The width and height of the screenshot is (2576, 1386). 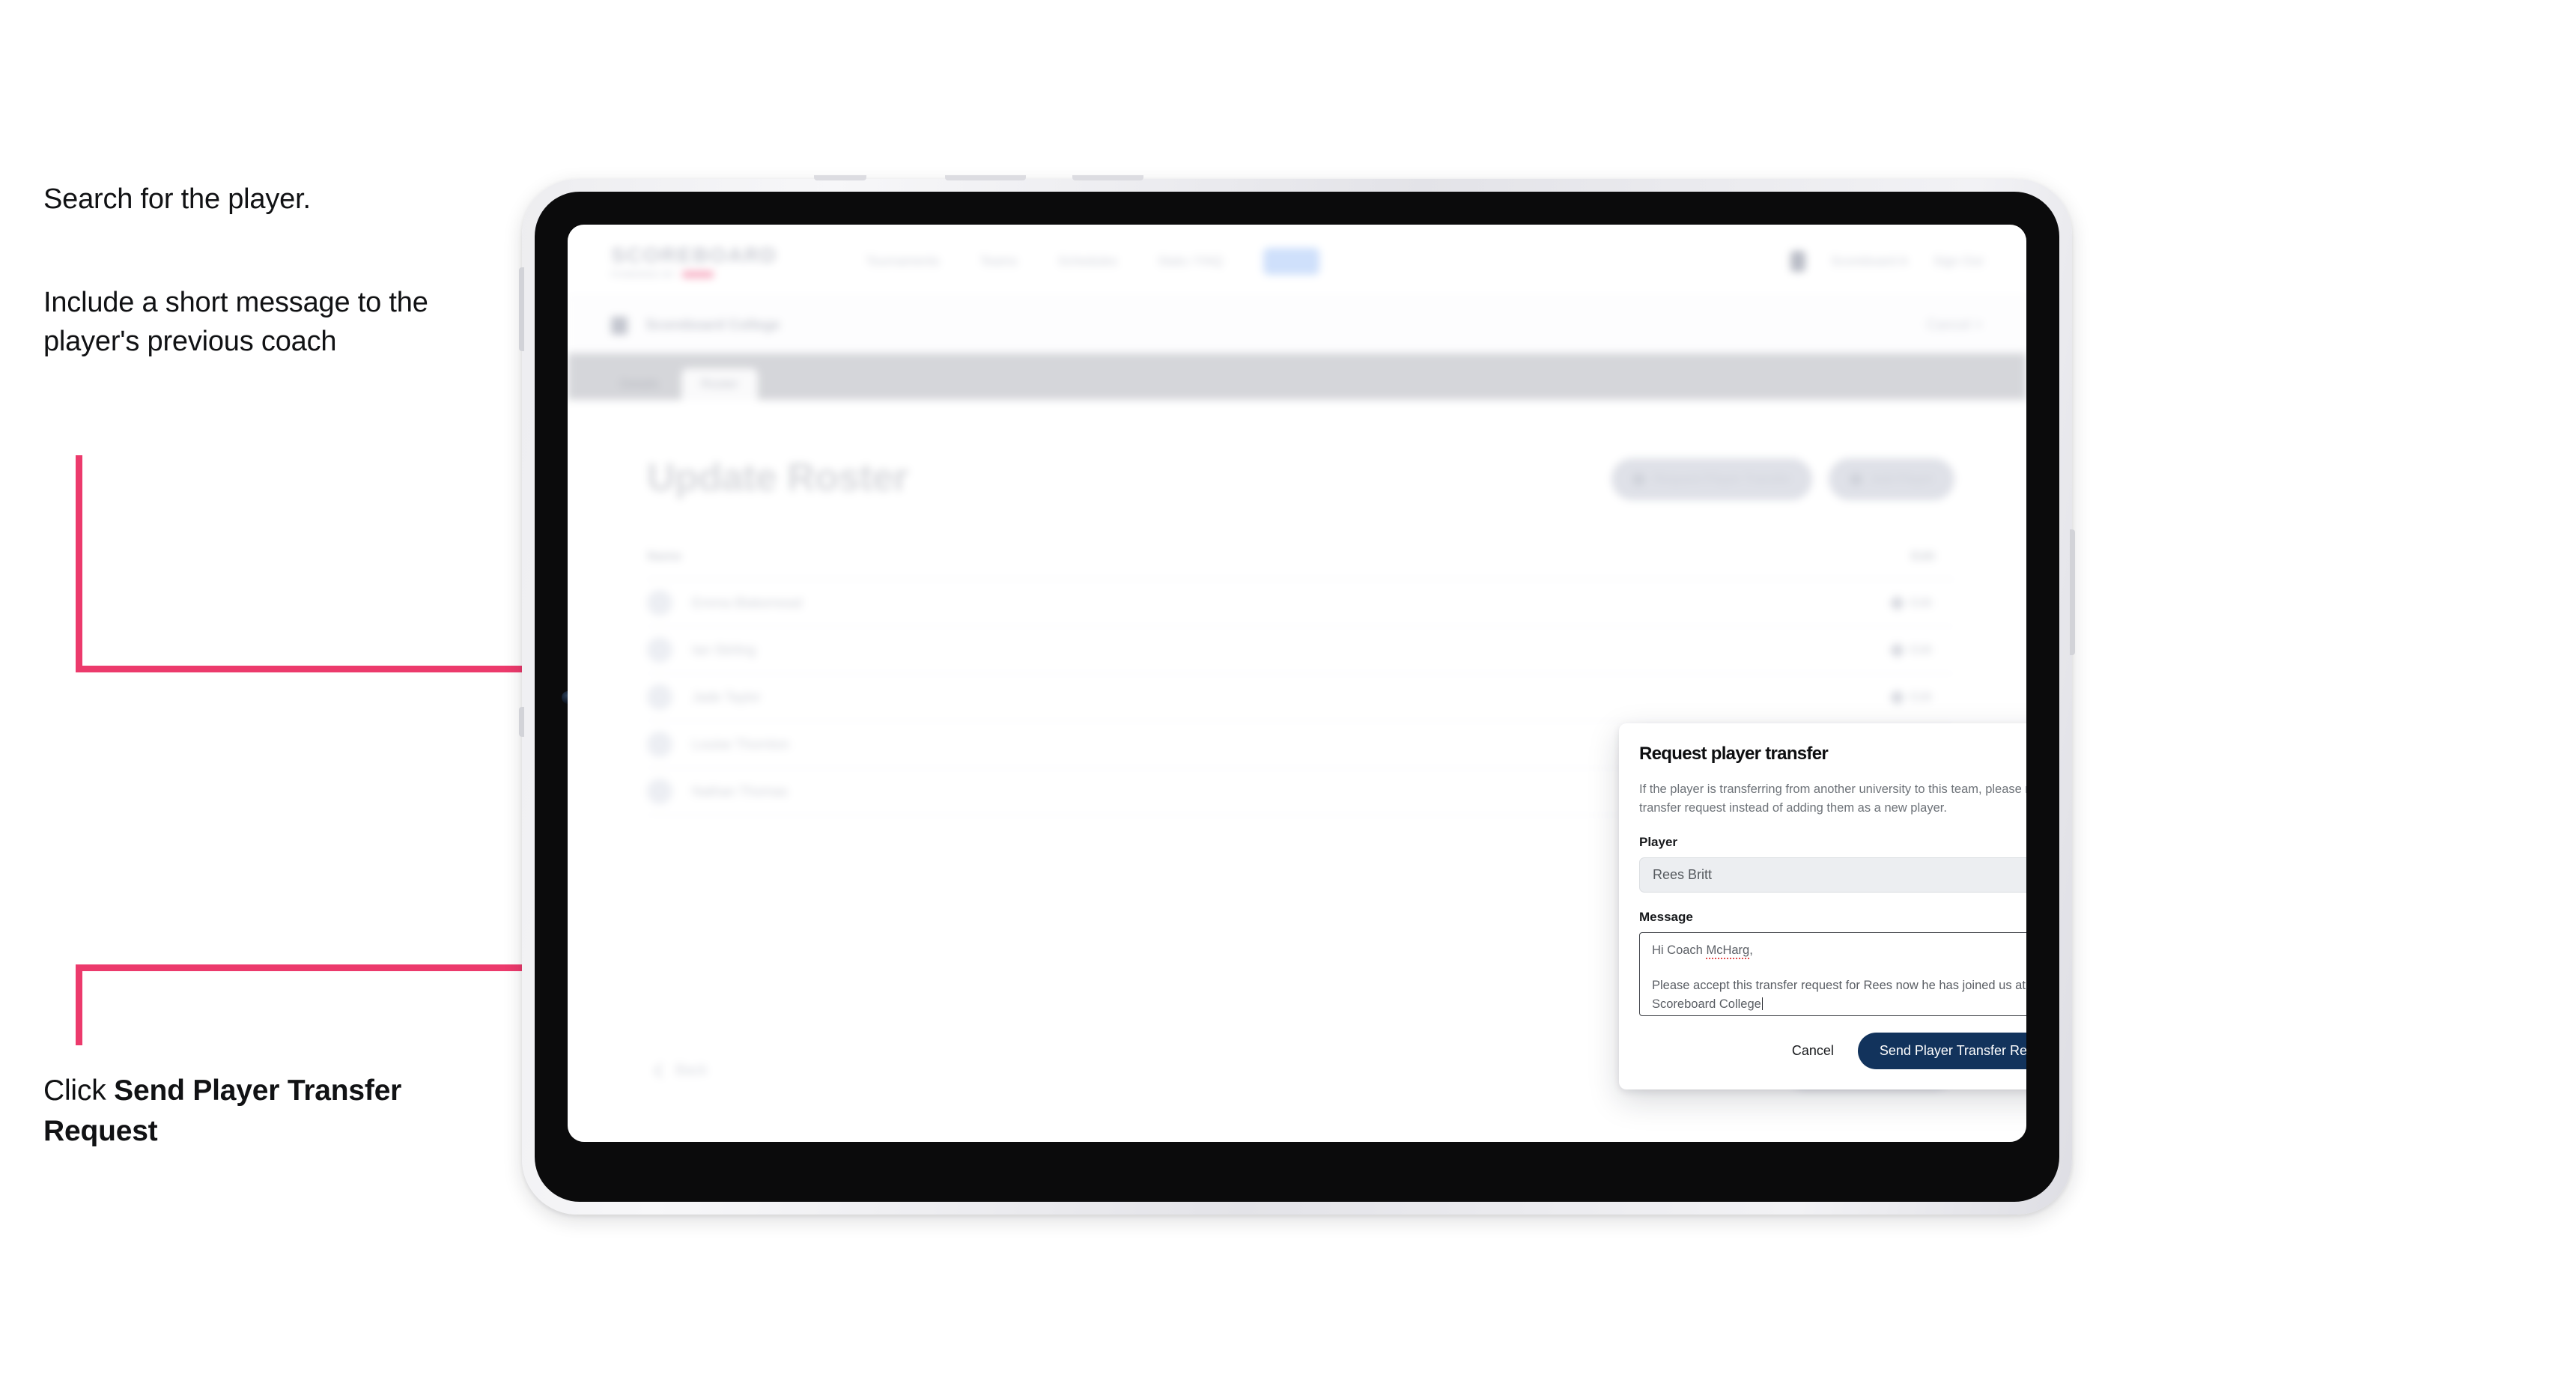 I want to click on brand-wordmark: SCOREBOARD, so click(x=694, y=255).